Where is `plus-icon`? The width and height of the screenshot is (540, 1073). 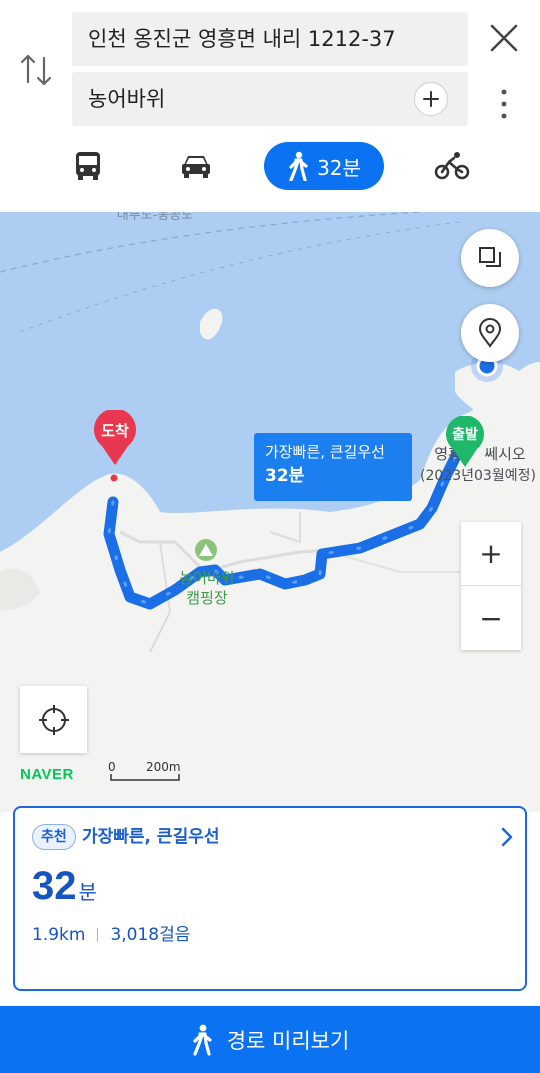
plus-icon is located at coordinates (431, 99).